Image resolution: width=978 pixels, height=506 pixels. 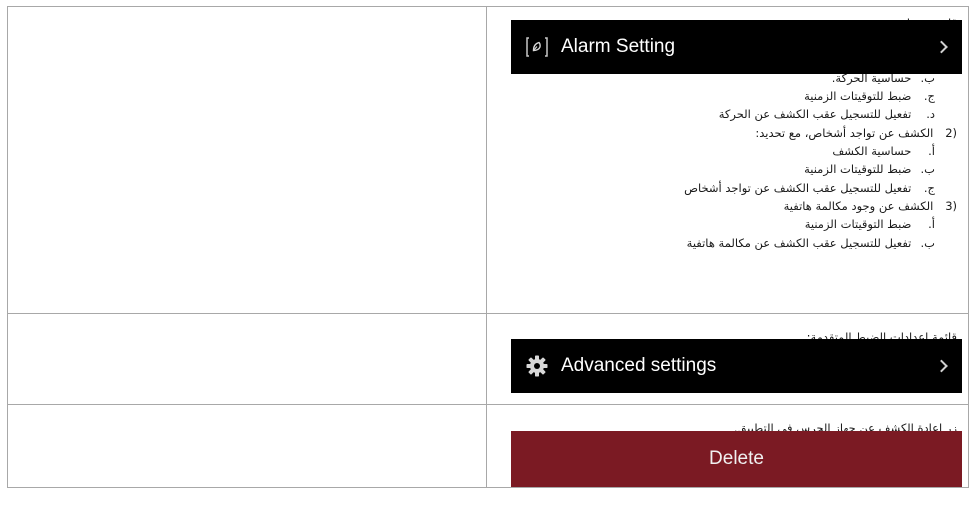 I want to click on description-line: 3) الكشف عن وجود مكالمة هاتفية, so click(x=727, y=206).